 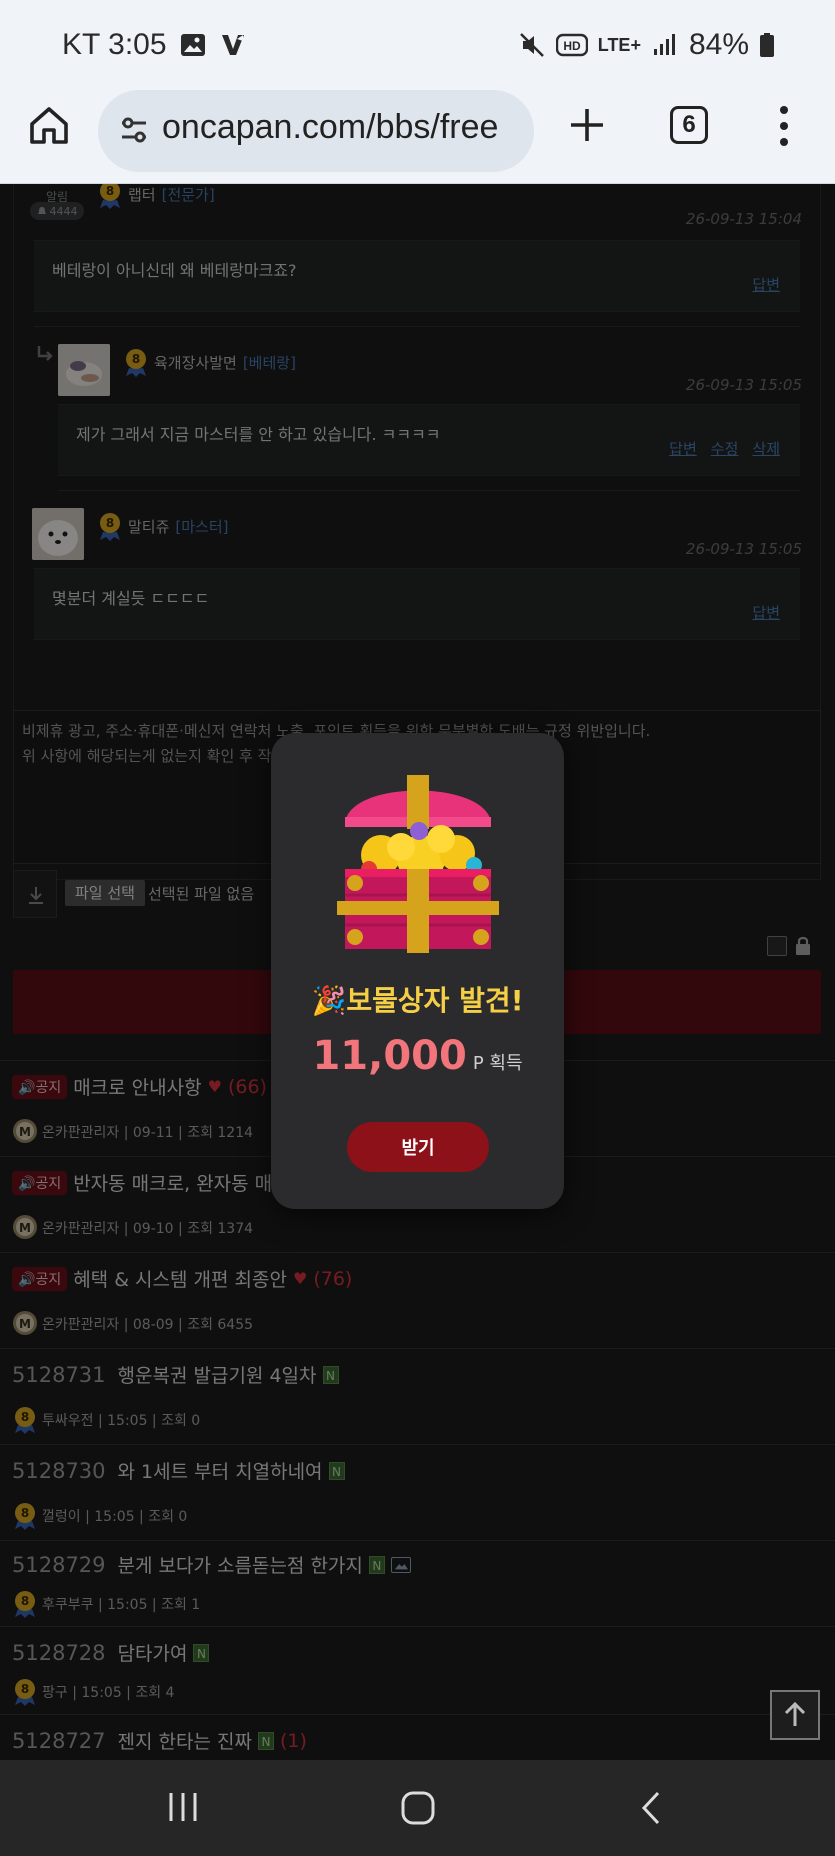 I want to click on home-nav-icon, so click(x=418, y=1808).